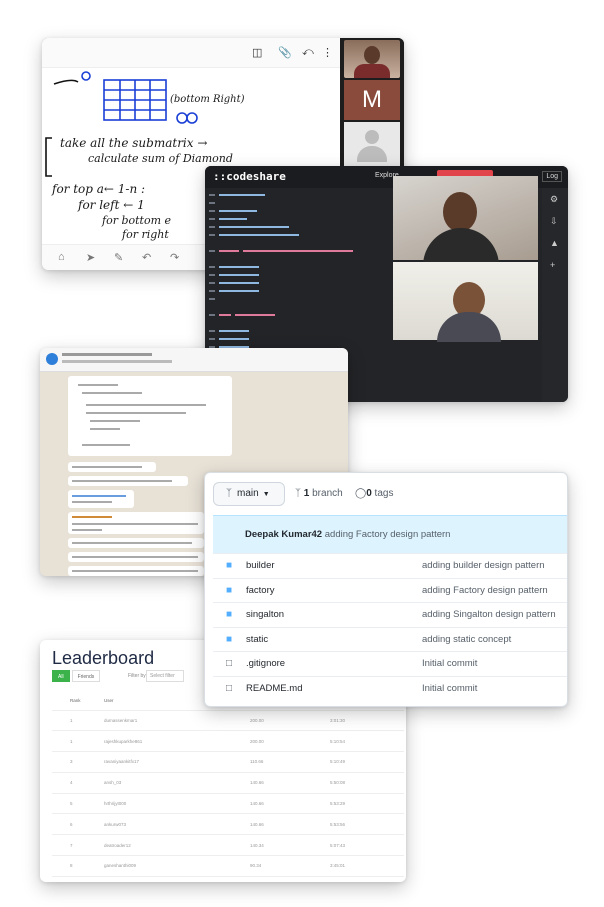 The image size is (604, 907). Describe the element at coordinates (111, 205) in the screenshot. I see `ink-note: for left ← 1` at that location.